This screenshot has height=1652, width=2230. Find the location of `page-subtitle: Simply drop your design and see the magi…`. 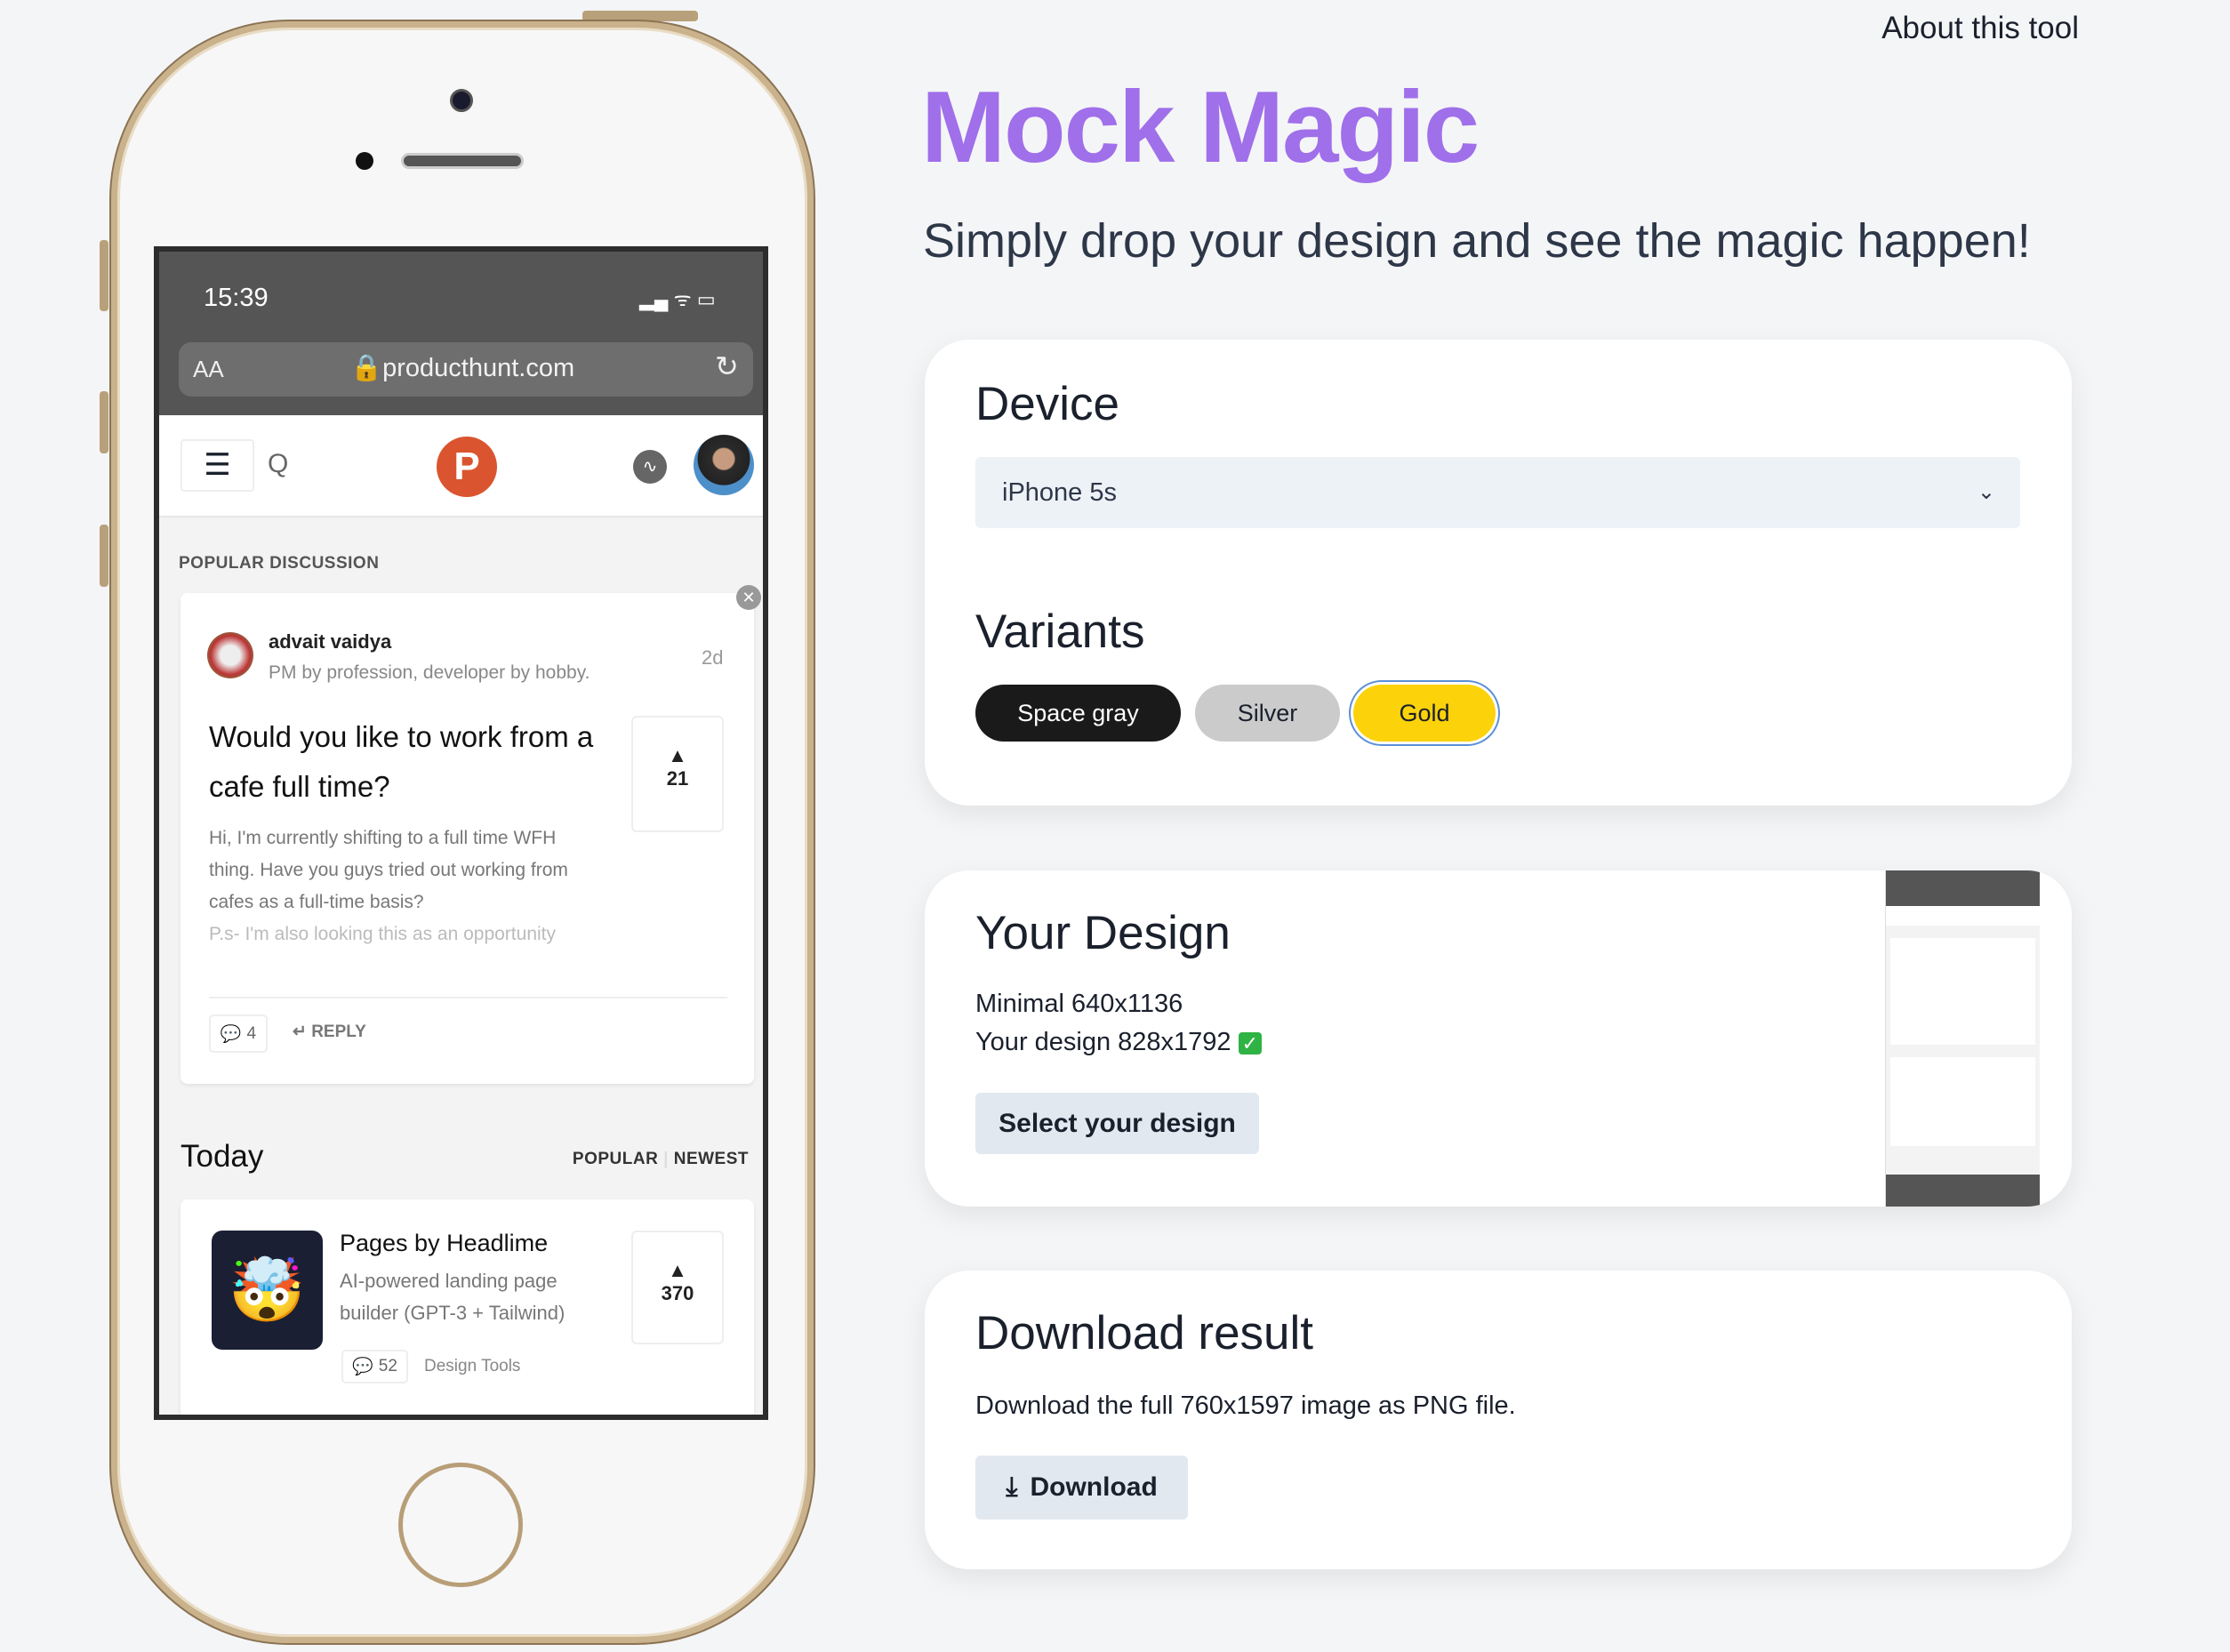

page-subtitle: Simply drop your design and see the magi… is located at coordinates (1477, 241).